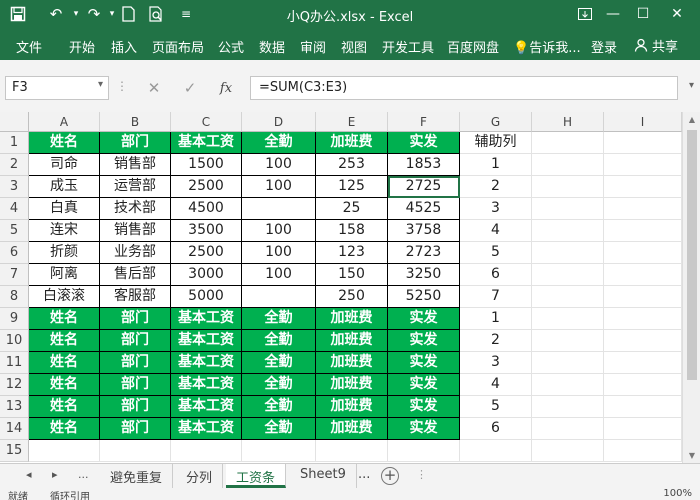  Describe the element at coordinates (424, 341) in the screenshot. I see `cell-f10: 实发` at that location.